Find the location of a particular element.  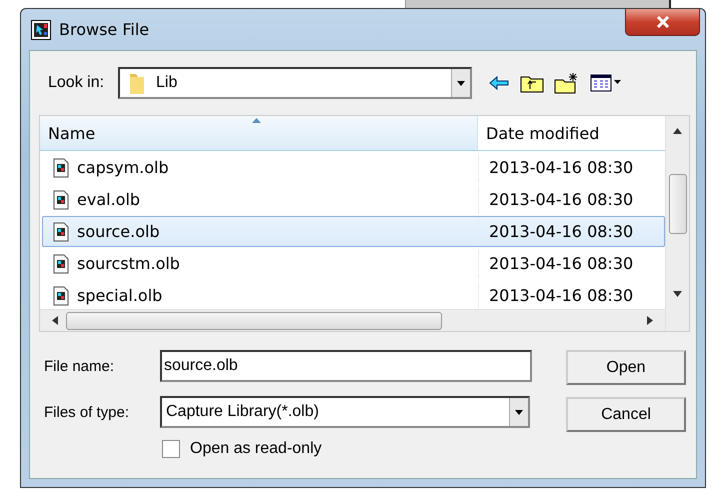

file-row: eval.olb 2013-04-16 08:30 is located at coordinates (353, 199).